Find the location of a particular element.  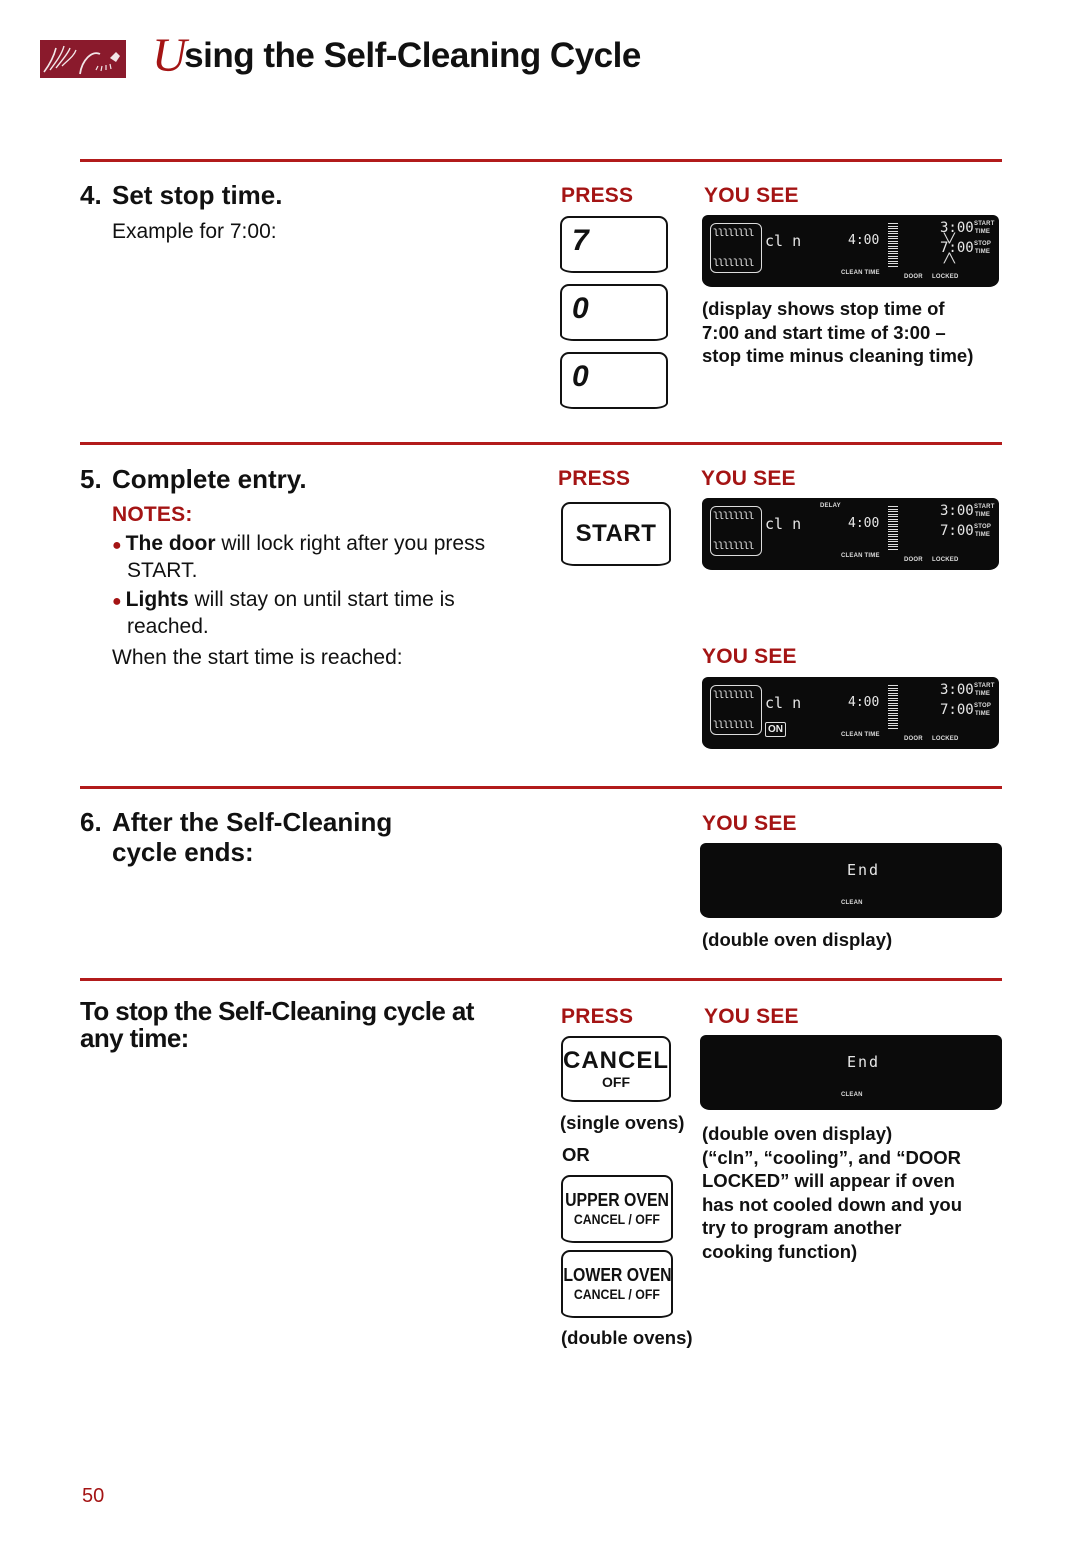

step-4-title: 4. Set stop time. is located at coordinates (181, 195).